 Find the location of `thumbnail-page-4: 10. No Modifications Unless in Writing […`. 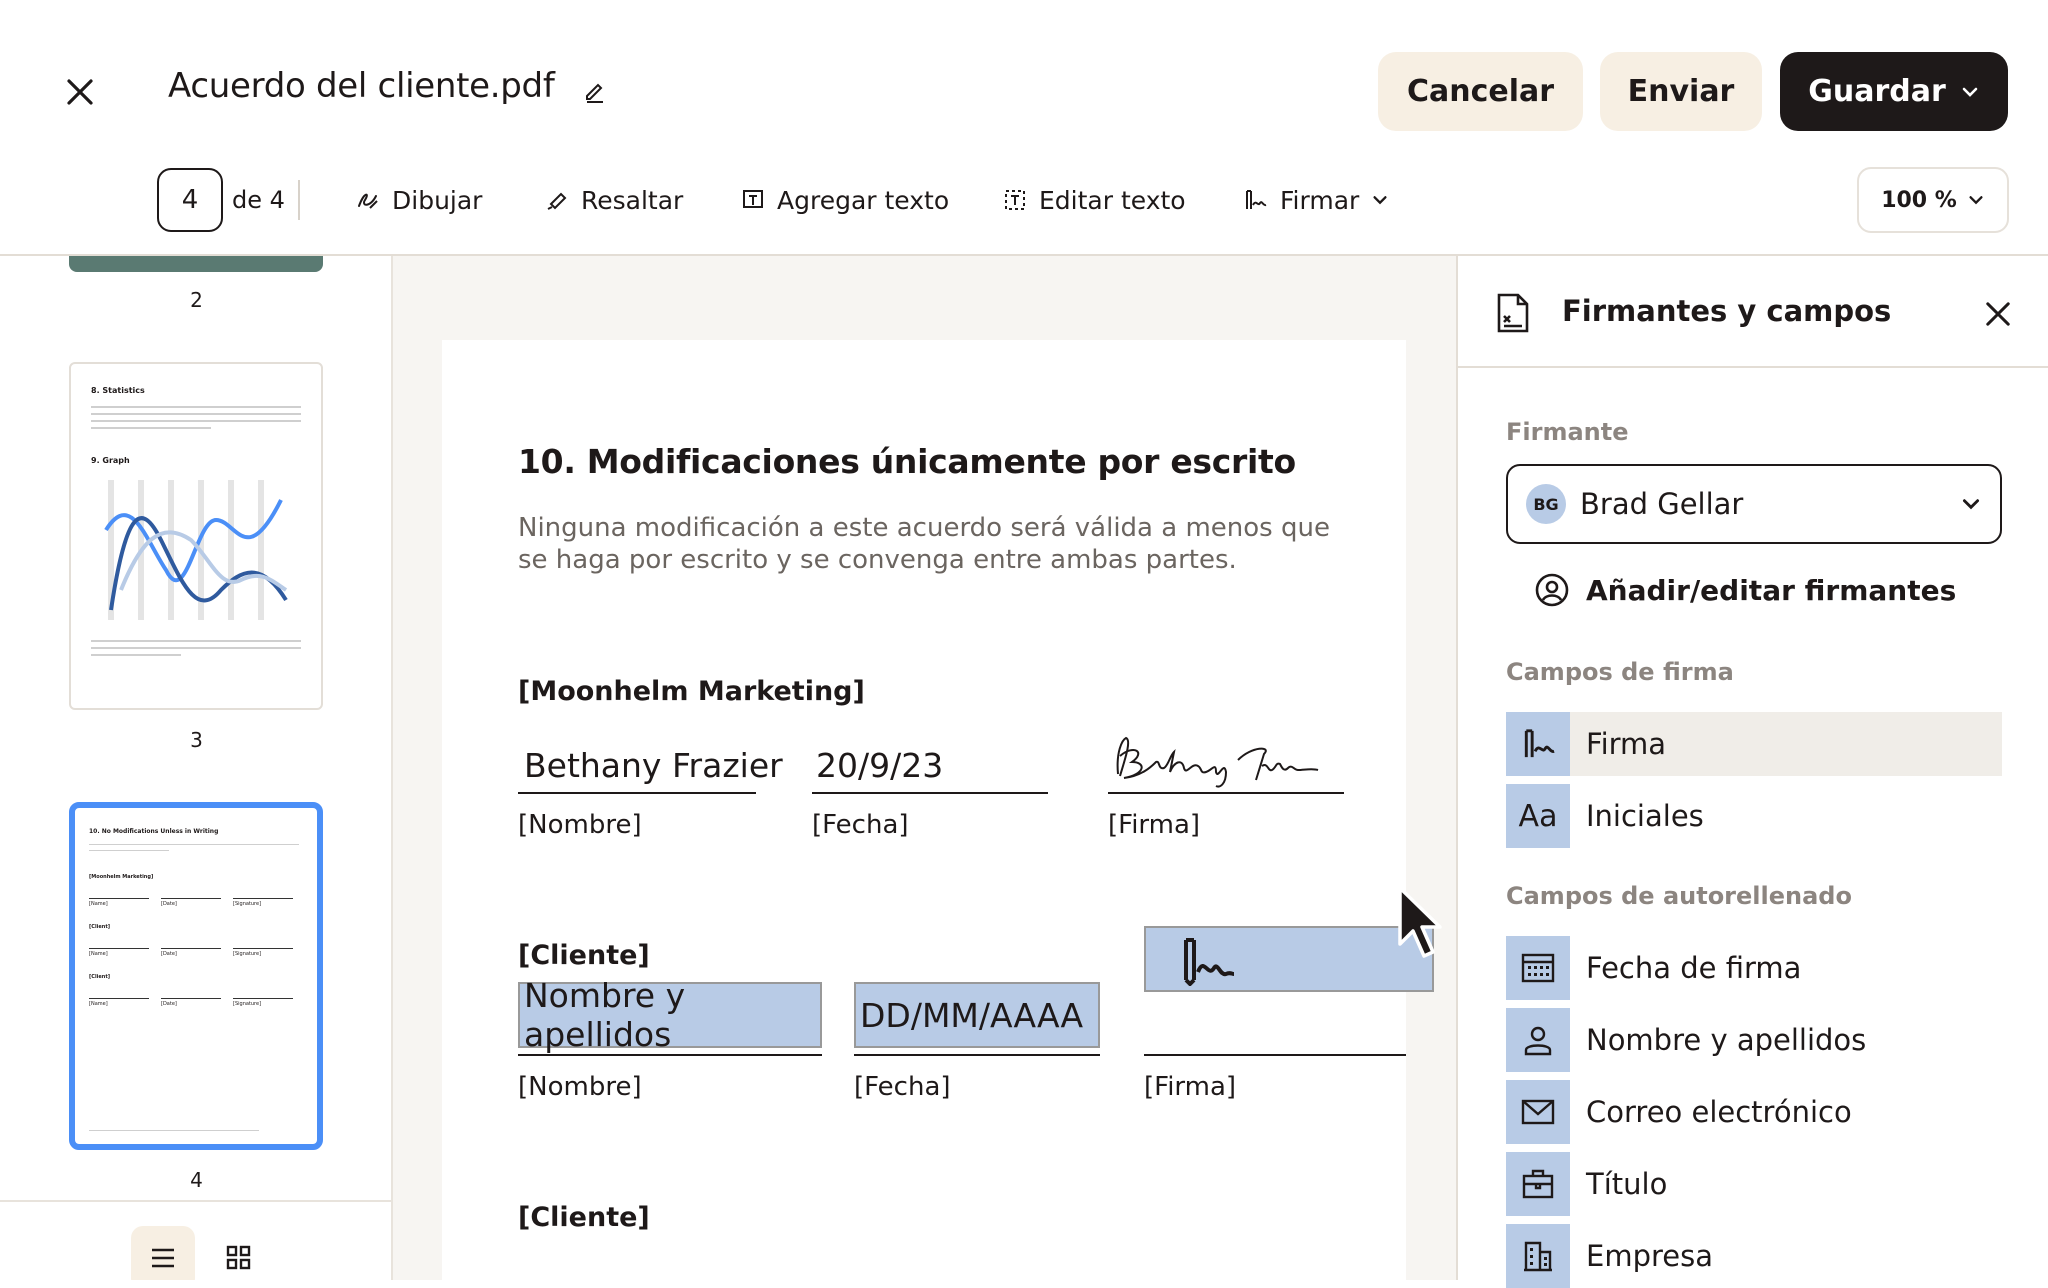

thumbnail-page-4: 10. No Modifications Unless in Writing [… is located at coordinates (196, 976).